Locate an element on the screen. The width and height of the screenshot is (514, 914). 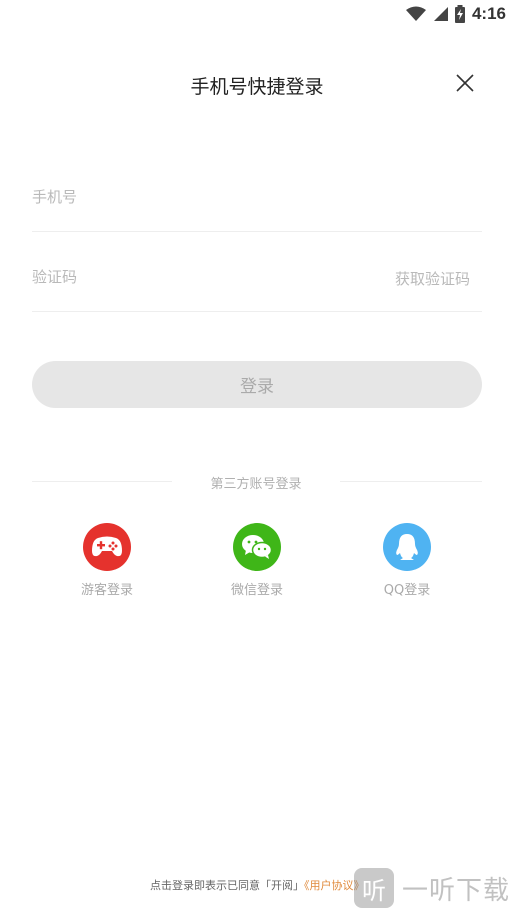
verification-code-input is located at coordinates (202, 277).